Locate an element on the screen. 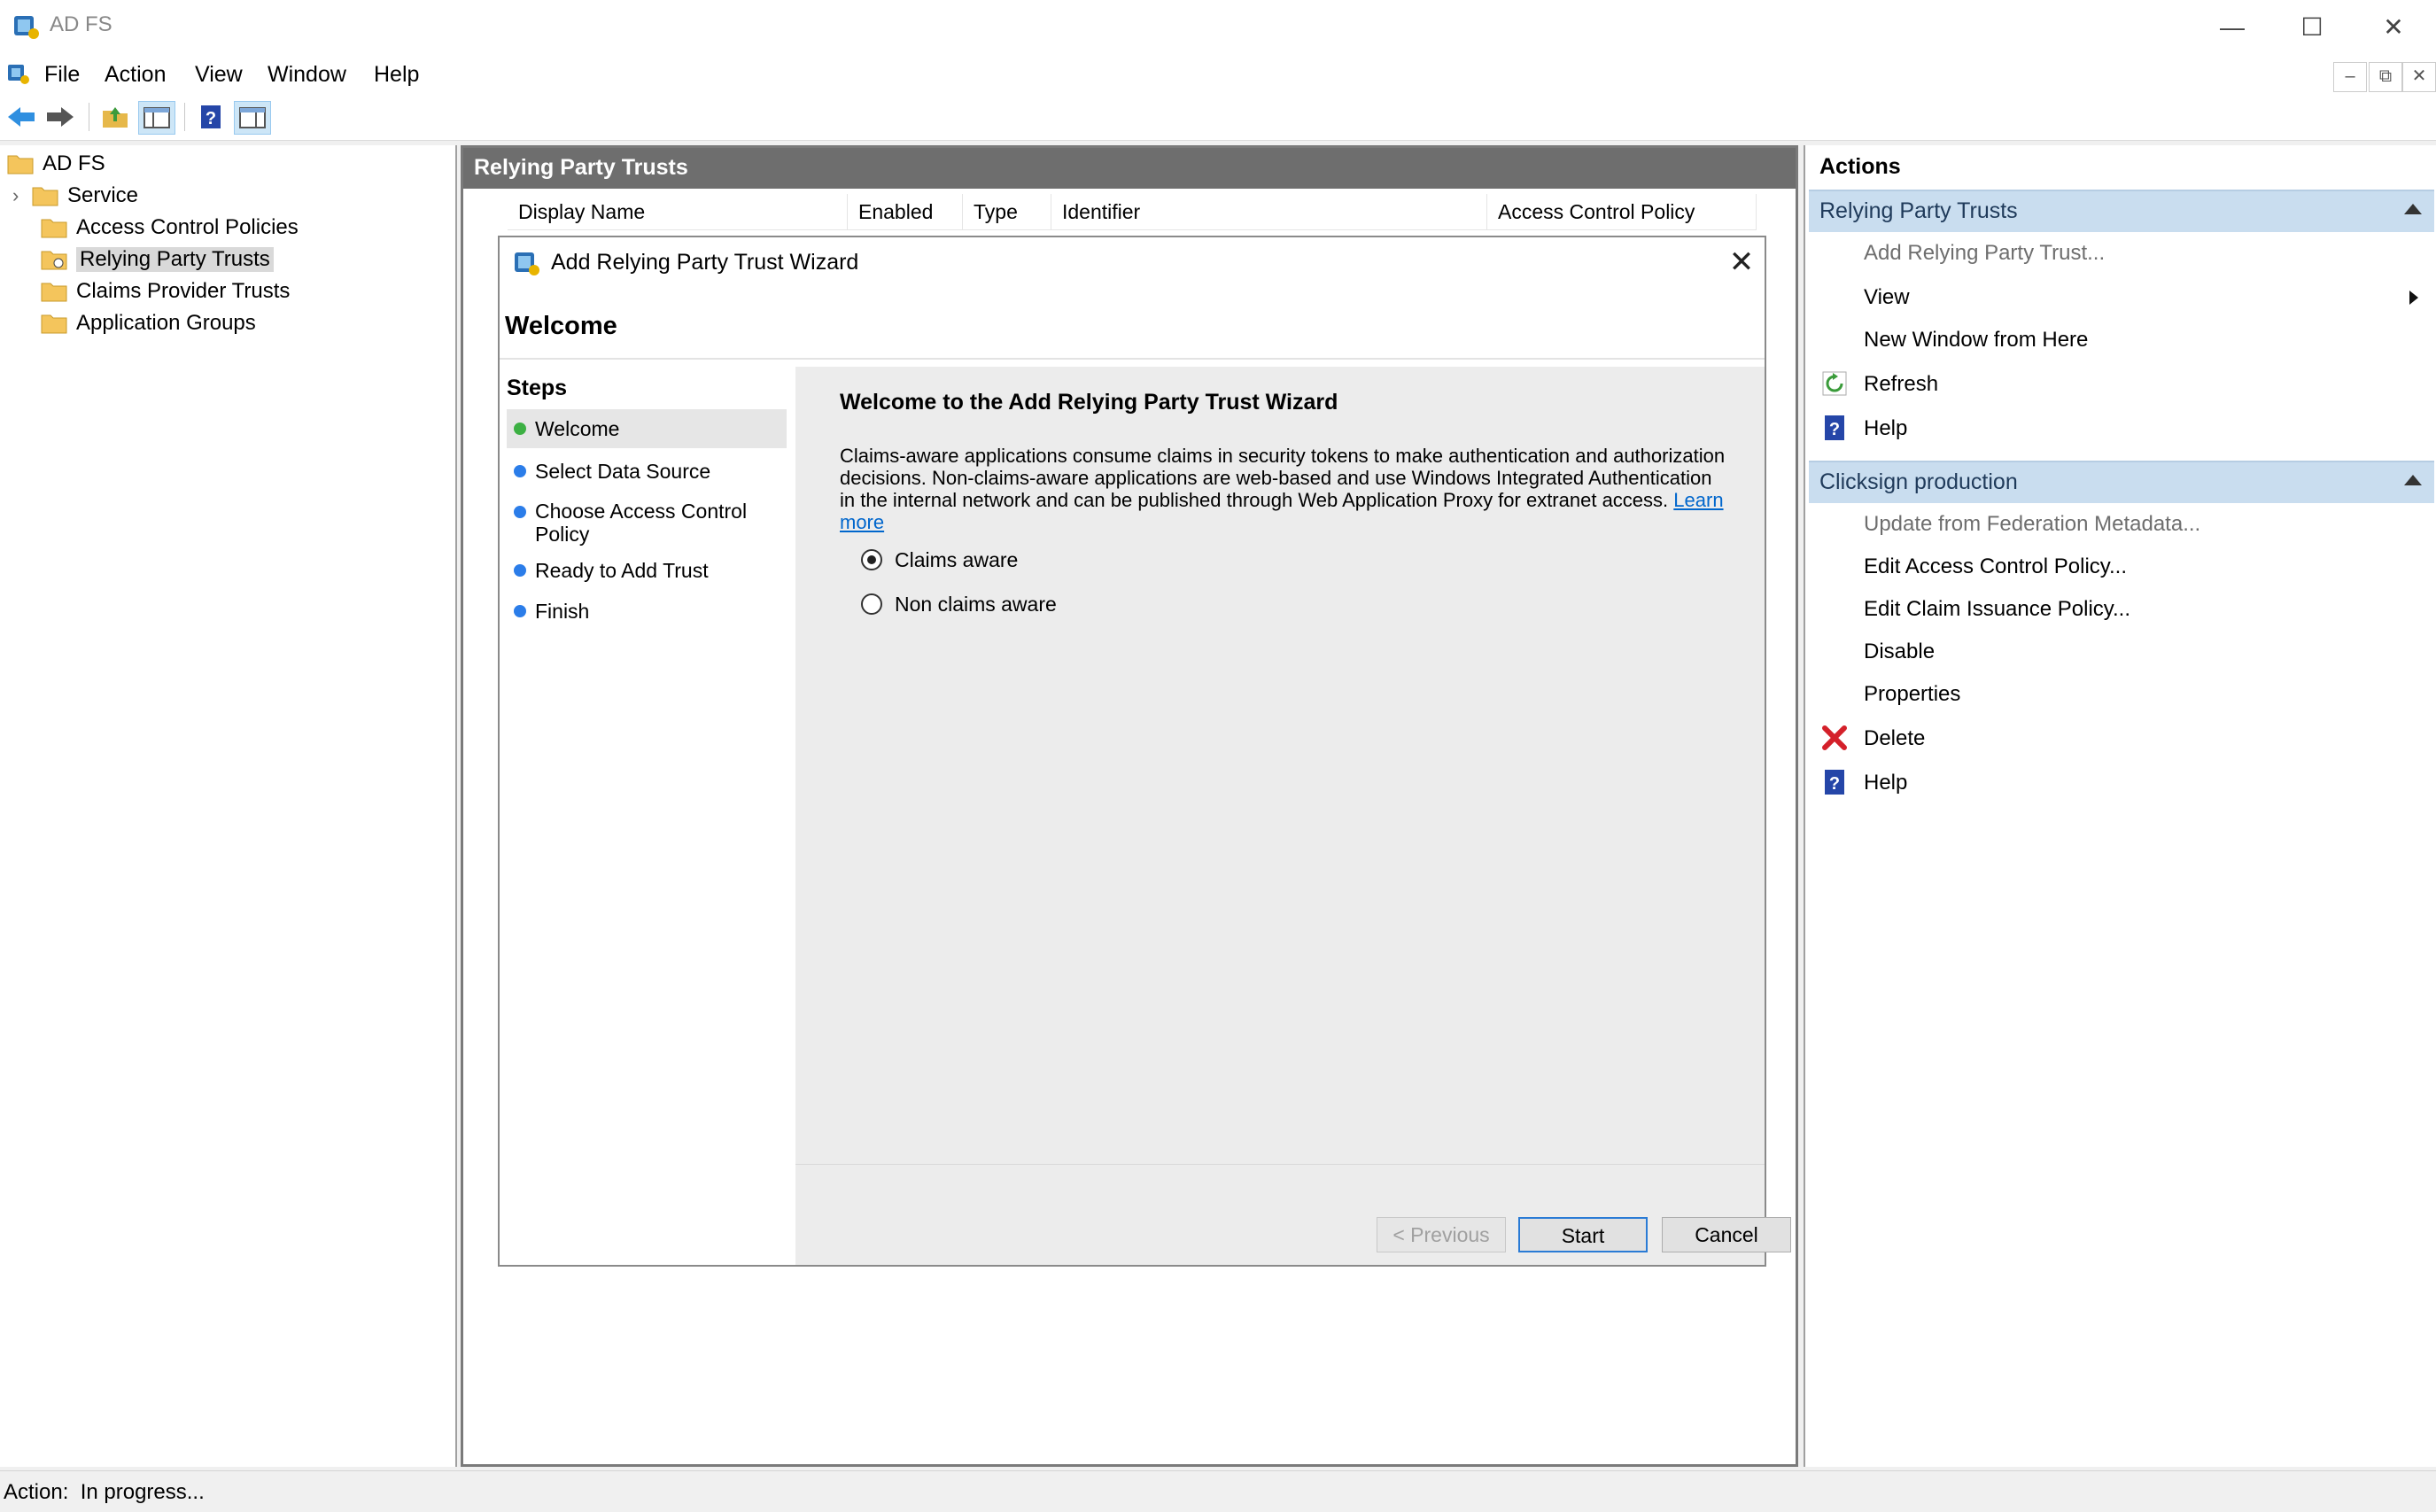 This screenshot has width=2436, height=1512. toolbar-separator is located at coordinates (184, 117).